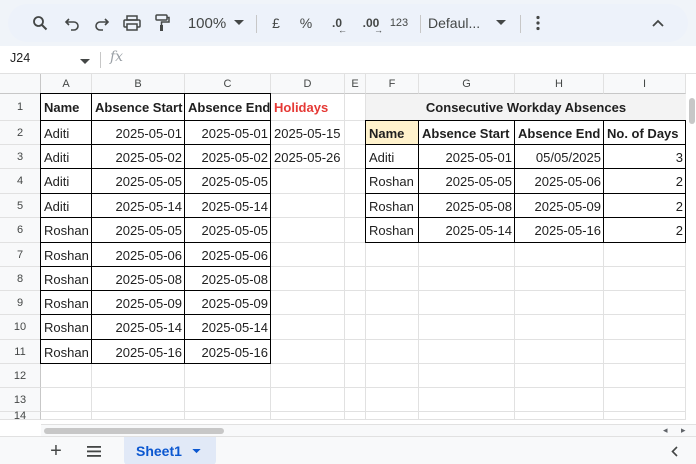 This screenshot has height=464, width=696. What do you see at coordinates (645, 84) in the screenshot?
I see `column-header-i: I` at bounding box center [645, 84].